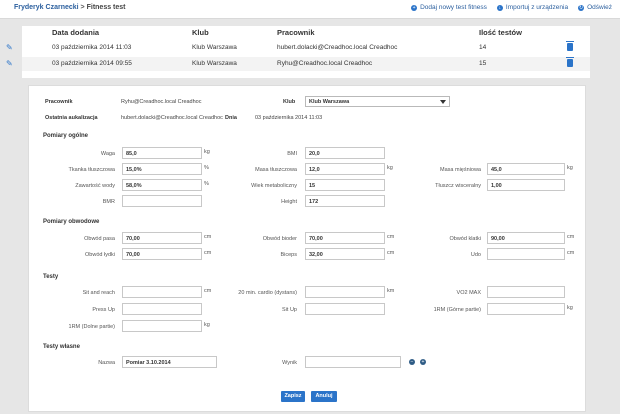 The image size is (620, 414). Describe the element at coordinates (162, 169) in the screenshot. I see `fat-input: 15,0%` at that location.